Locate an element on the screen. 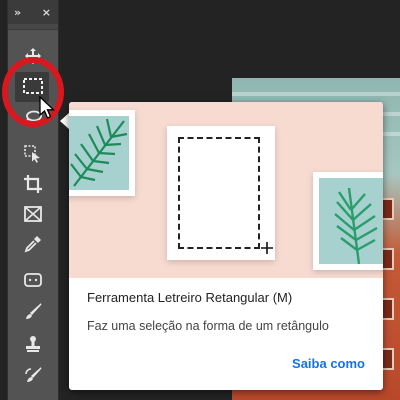  brush-icon is located at coordinates (34, 311).